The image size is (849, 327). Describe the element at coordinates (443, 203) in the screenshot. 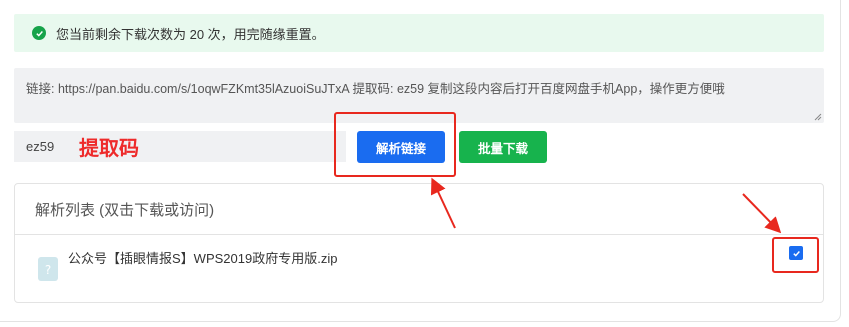

I see `arrow-to-parse-button` at that location.